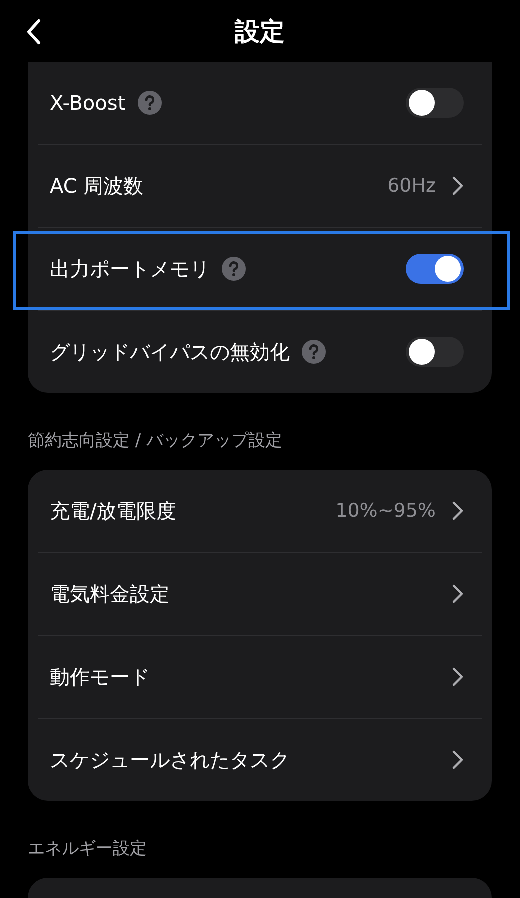 Image resolution: width=520 pixels, height=898 pixels. What do you see at coordinates (386, 511) in the screenshot?
I see `setting-value: 10%~95%` at bounding box center [386, 511].